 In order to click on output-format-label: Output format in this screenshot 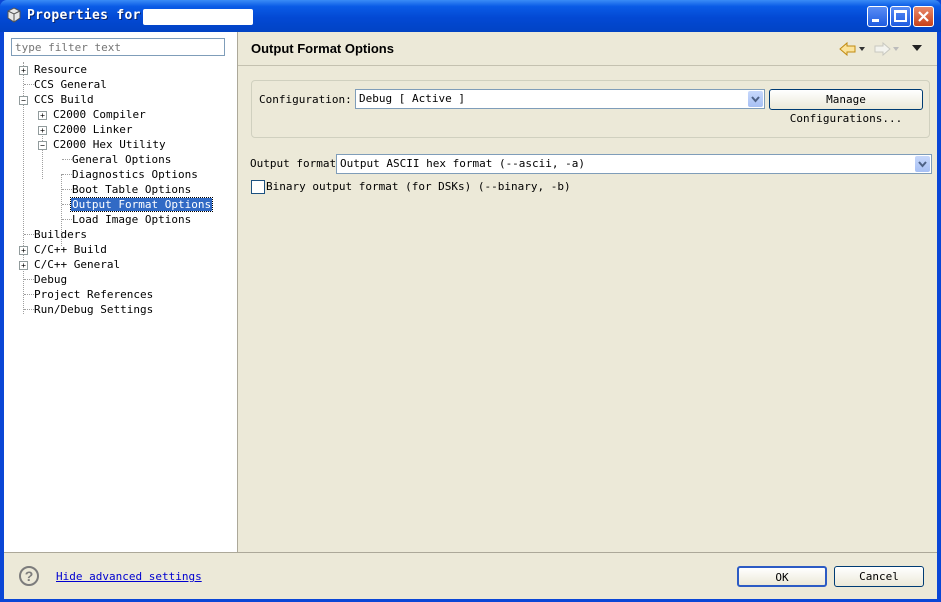, I will do `click(293, 163)`.